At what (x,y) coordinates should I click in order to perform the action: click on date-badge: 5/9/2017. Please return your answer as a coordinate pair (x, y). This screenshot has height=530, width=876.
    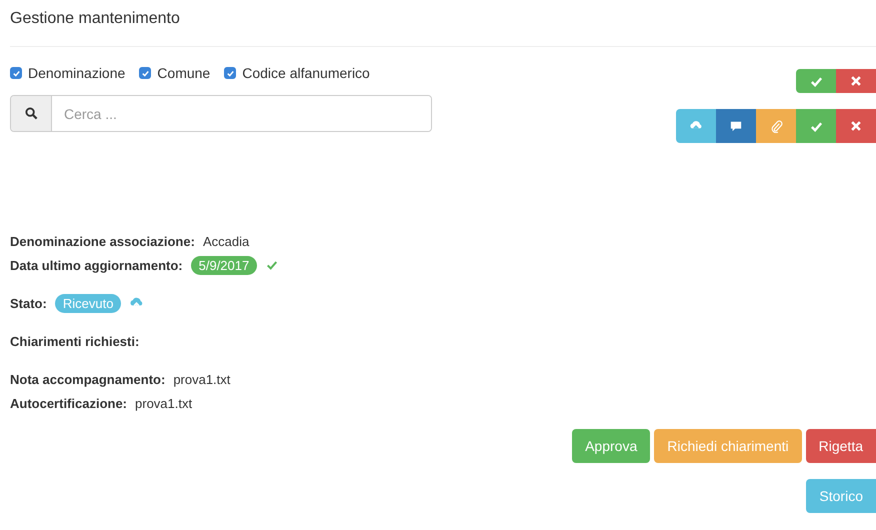
    Looking at the image, I should click on (224, 265).